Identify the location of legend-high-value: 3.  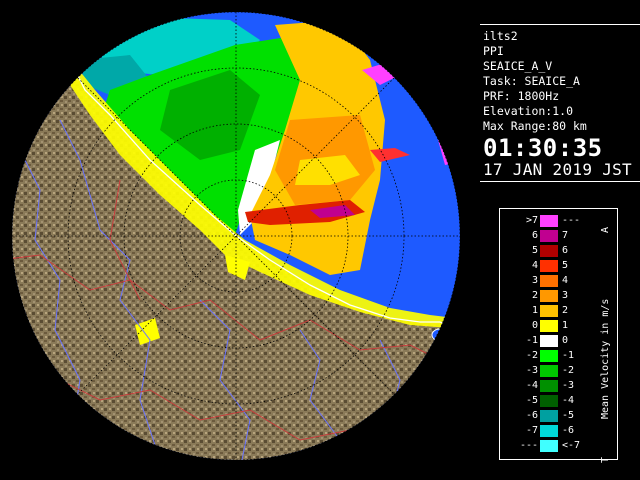
(565, 295).